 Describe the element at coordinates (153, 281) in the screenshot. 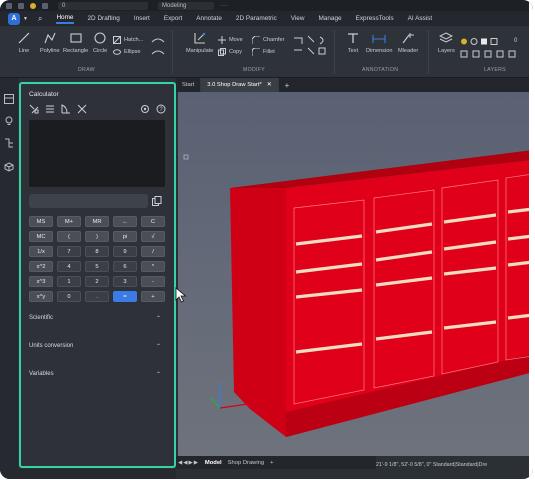

I see `key-subtract: -` at that location.